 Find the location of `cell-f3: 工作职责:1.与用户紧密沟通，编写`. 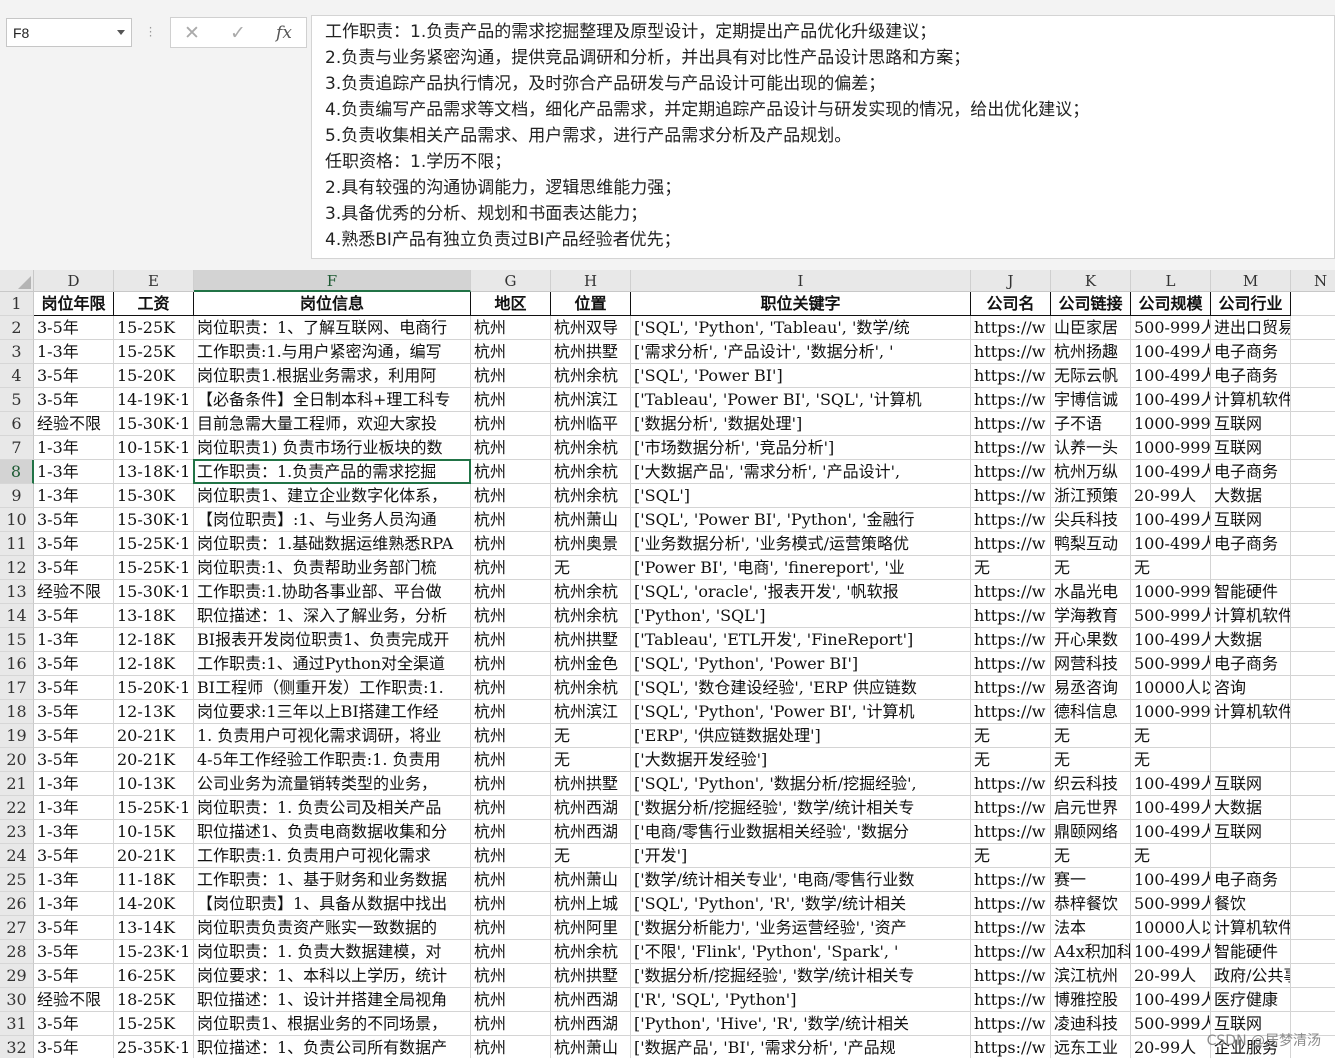

cell-f3: 工作职责:1.与用户紧密沟通，编写 is located at coordinates (332, 352).